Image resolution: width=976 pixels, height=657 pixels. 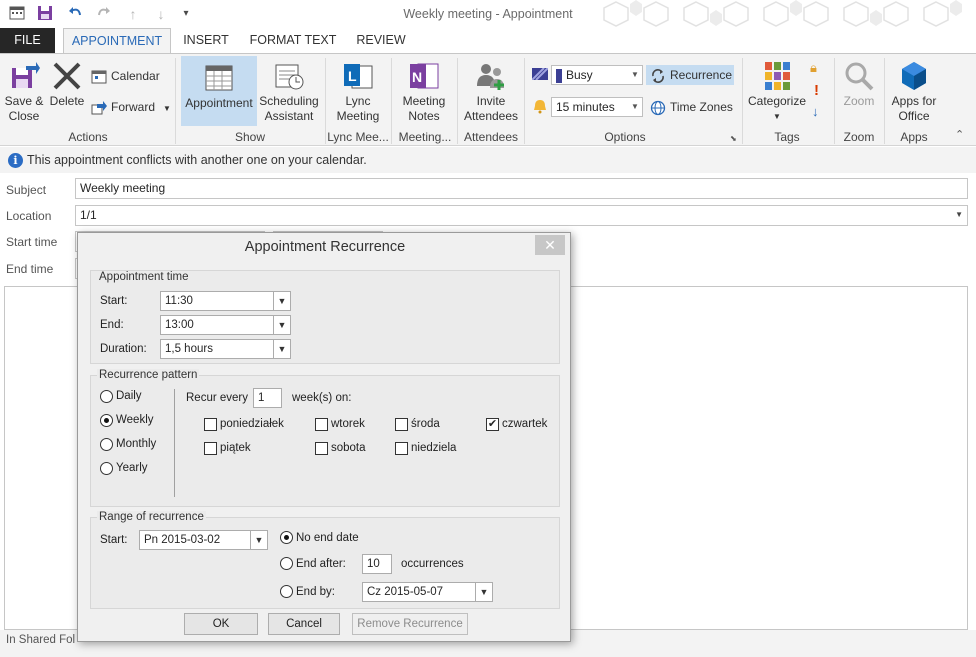 I want to click on end-time-label: End time, so click(x=30, y=269).